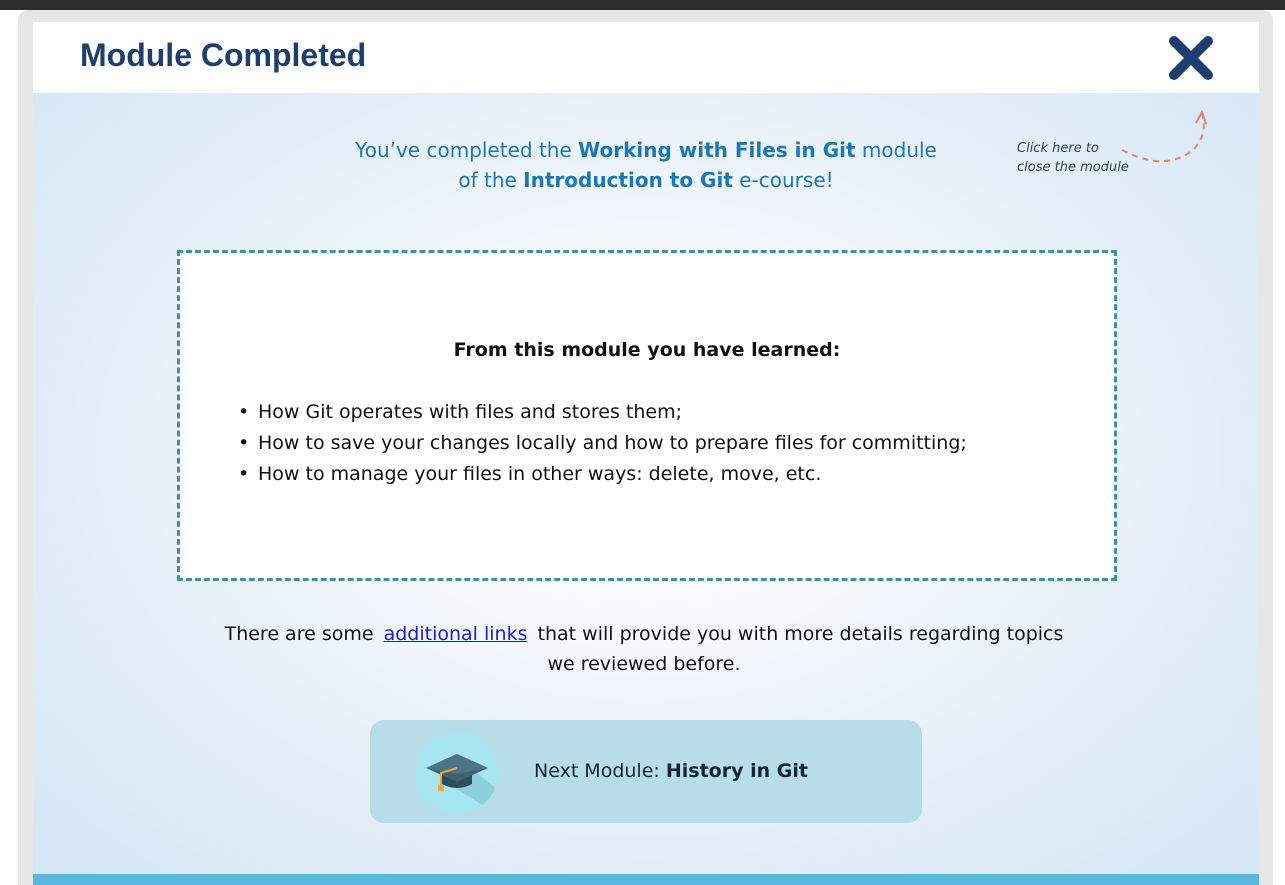 The image size is (1285, 885). What do you see at coordinates (1073, 167) in the screenshot?
I see `close-hint-line2: close the module` at bounding box center [1073, 167].